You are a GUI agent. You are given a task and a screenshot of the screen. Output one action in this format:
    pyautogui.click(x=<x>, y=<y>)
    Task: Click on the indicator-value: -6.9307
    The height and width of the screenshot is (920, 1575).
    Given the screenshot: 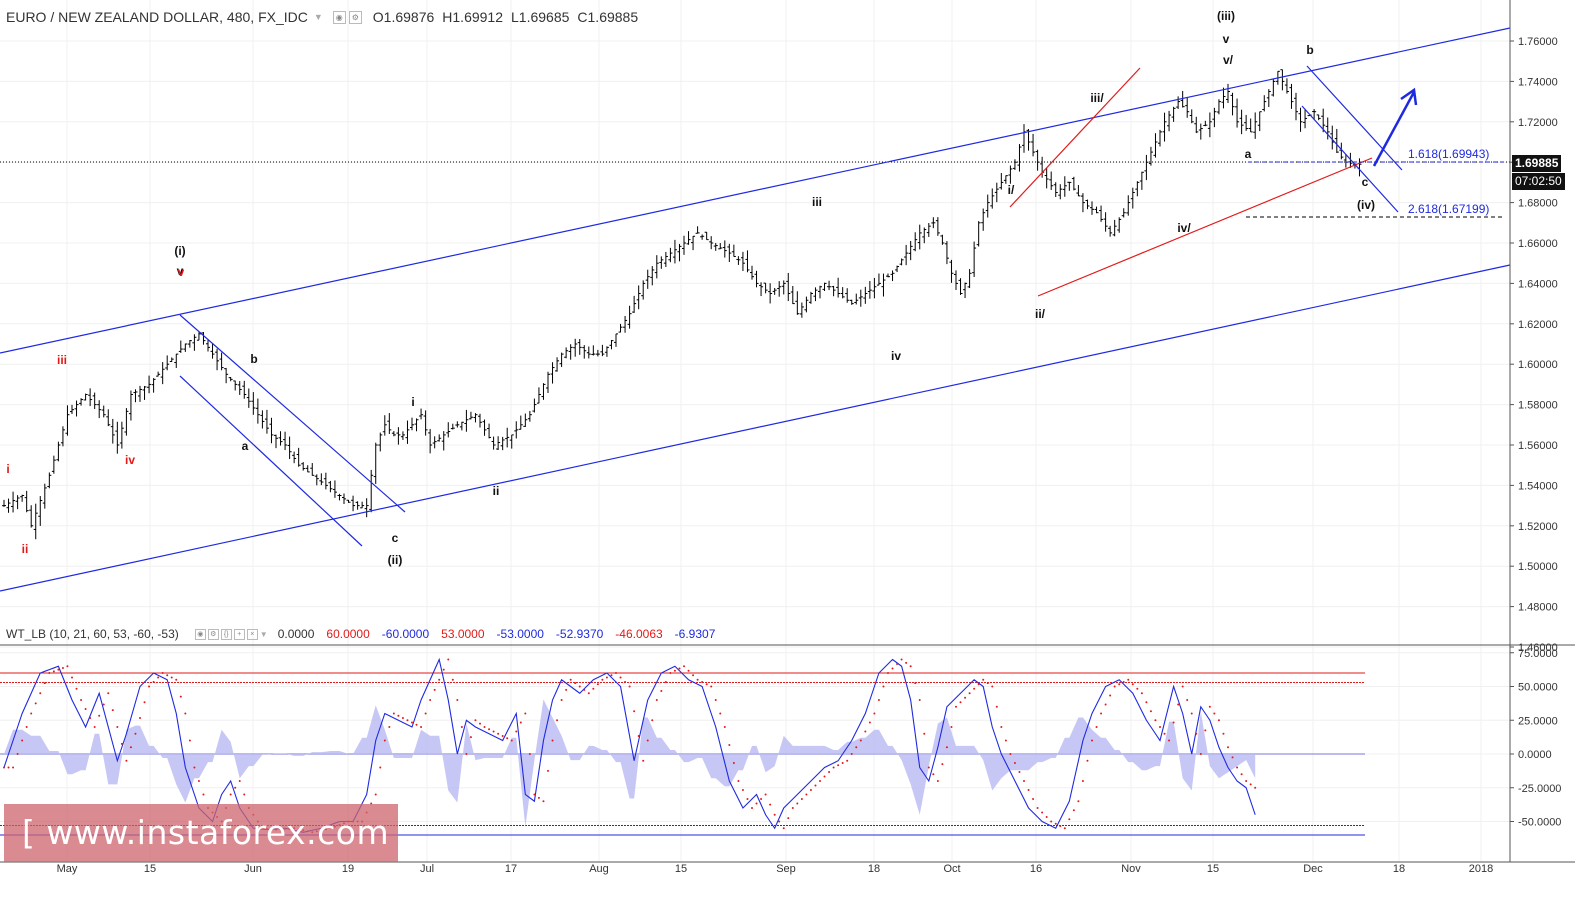 What is the action you would take?
    pyautogui.click(x=695, y=634)
    